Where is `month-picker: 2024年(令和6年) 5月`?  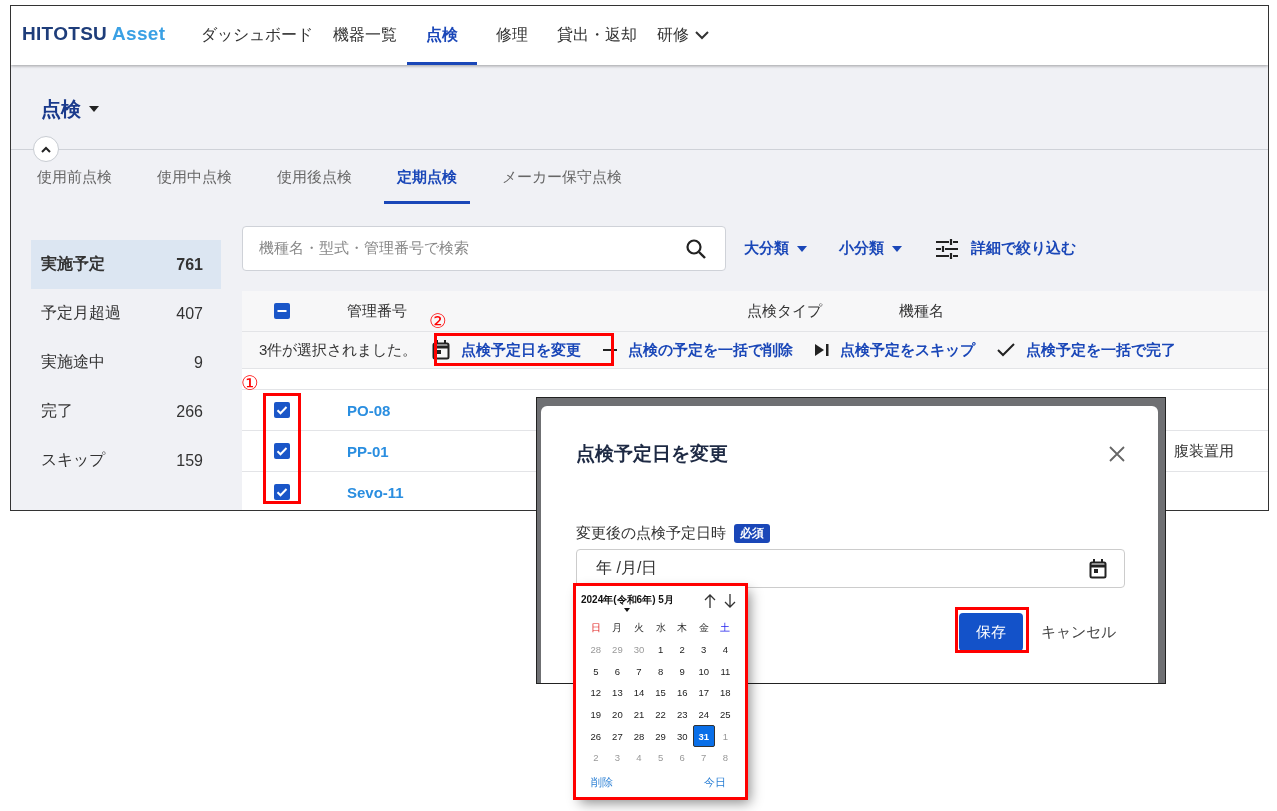
month-picker: 2024年(令和6年) 5月 is located at coordinates (627, 601).